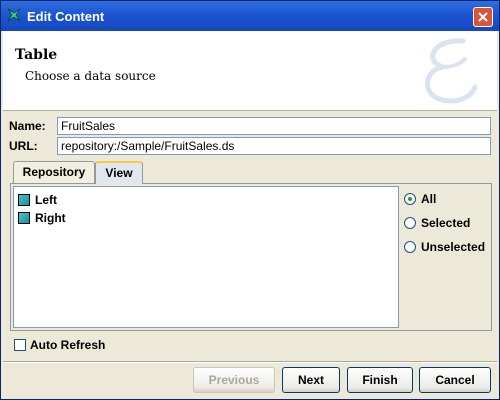 The height and width of the screenshot is (400, 500). I want to click on radio-all-icon, so click(410, 199).